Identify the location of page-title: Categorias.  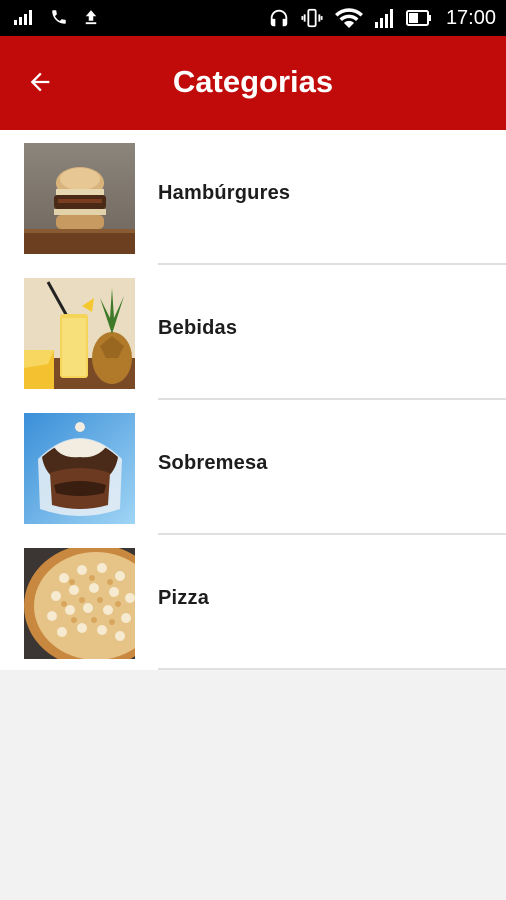
(253, 81).